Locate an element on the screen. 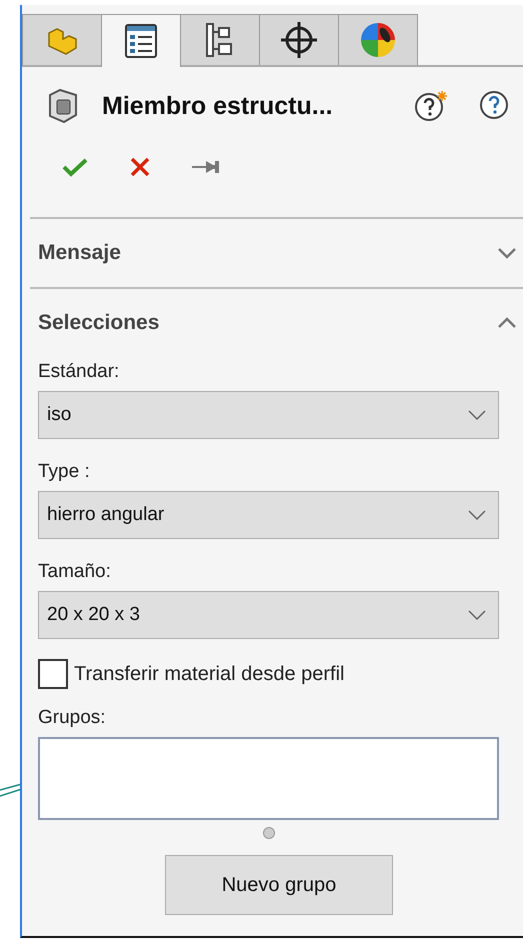  section-title: Selecciones is located at coordinates (99, 323).